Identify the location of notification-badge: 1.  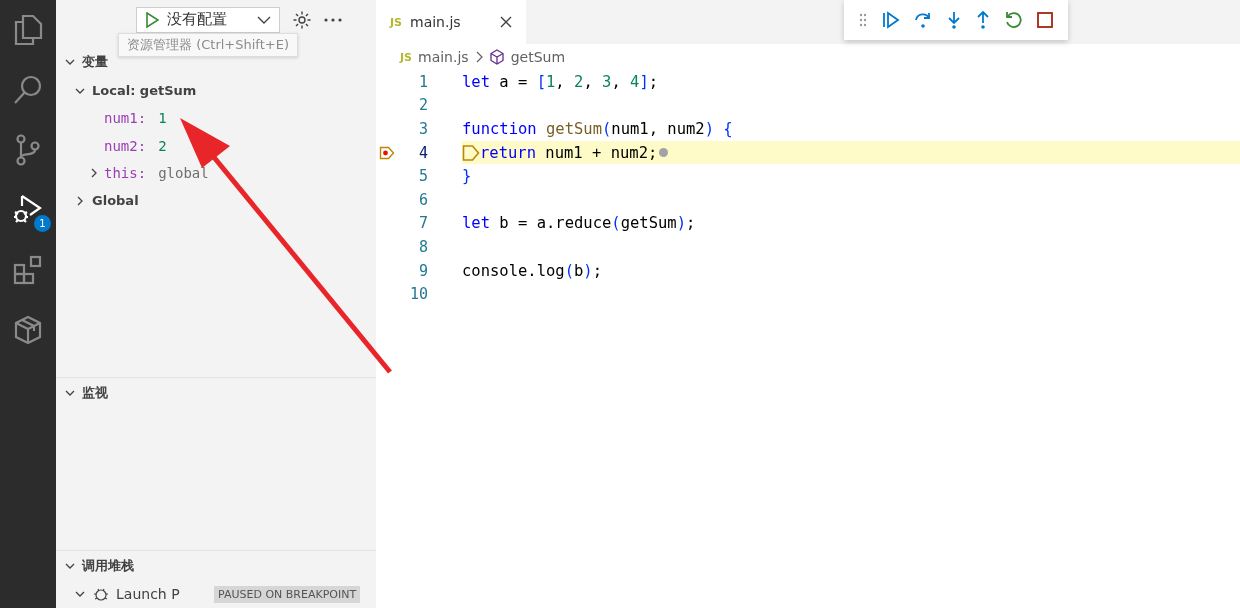
(42, 223).